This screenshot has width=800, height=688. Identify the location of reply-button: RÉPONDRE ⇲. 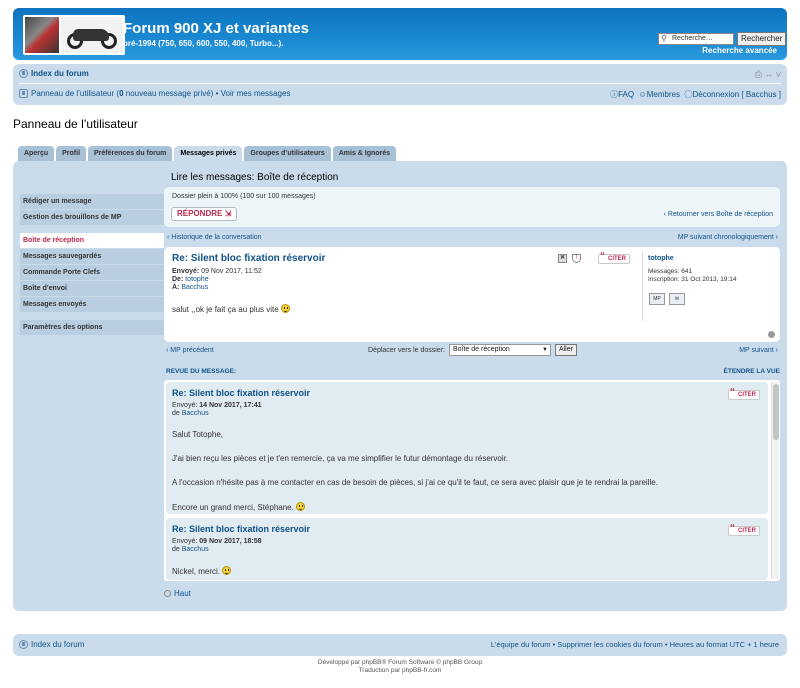
(204, 214).